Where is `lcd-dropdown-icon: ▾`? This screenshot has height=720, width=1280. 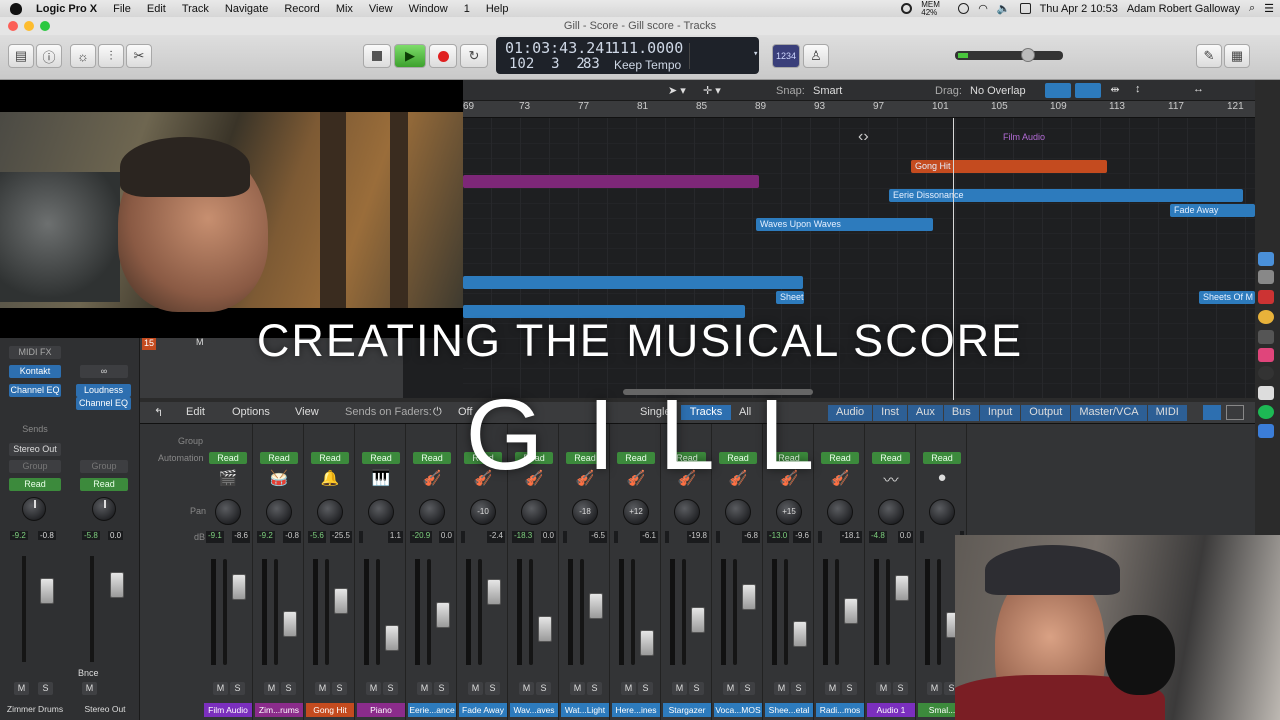
lcd-dropdown-icon: ▾ is located at coordinates (755, 54).